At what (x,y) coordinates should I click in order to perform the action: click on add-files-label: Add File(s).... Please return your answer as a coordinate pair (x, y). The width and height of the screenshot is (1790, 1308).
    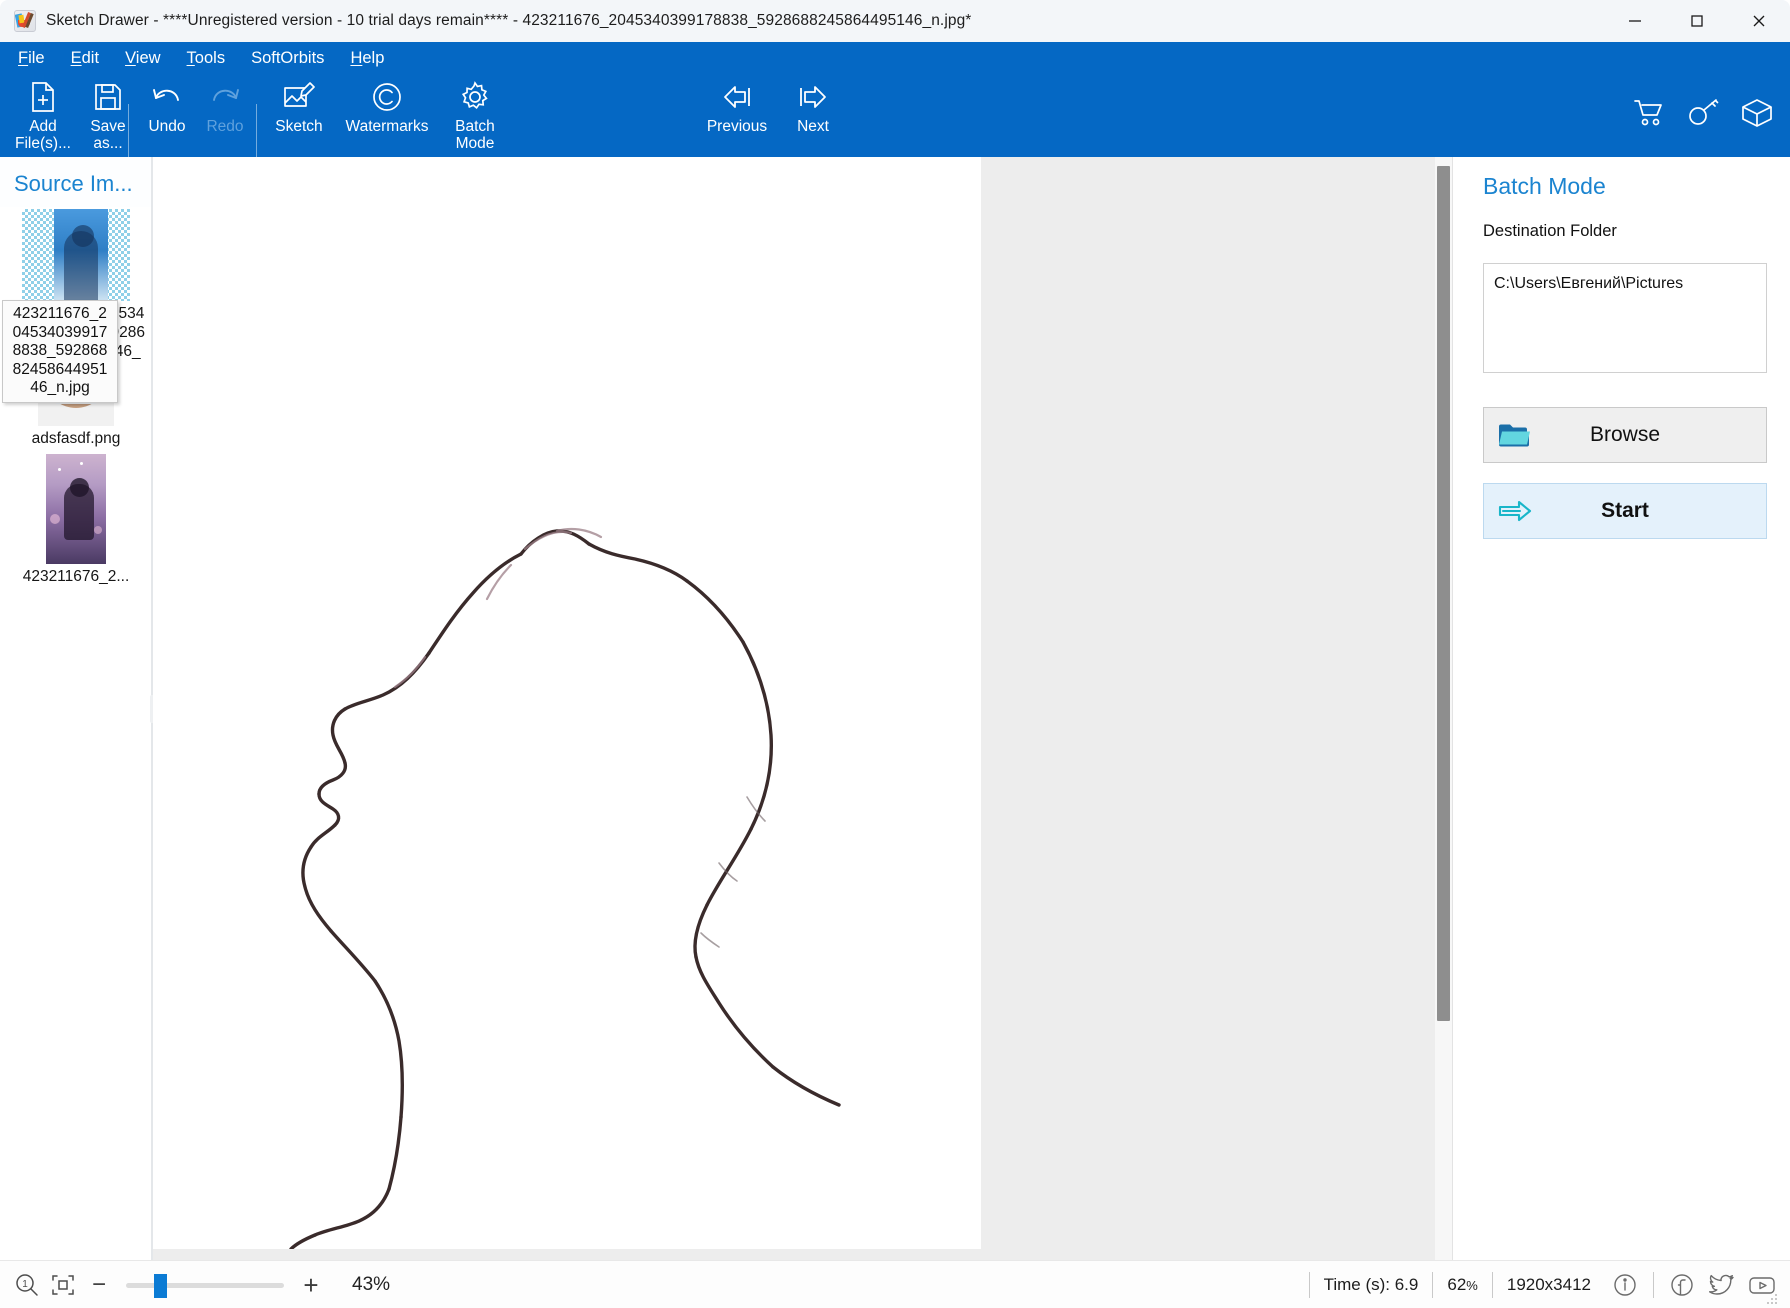
    Looking at the image, I should click on (43, 135).